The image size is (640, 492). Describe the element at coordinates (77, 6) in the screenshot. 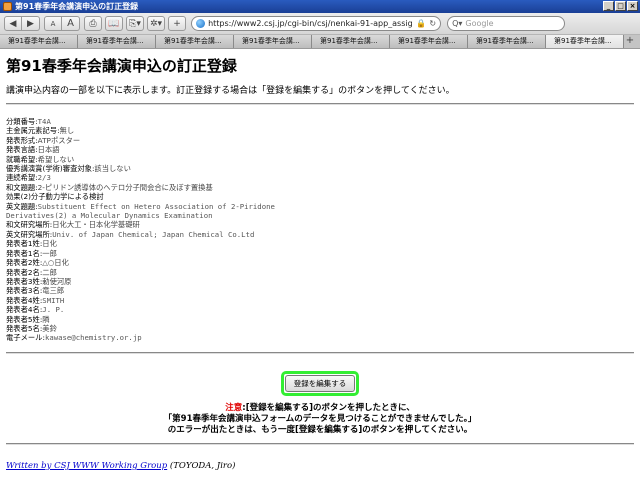

I see `window-title: 第91春季年会講演申込の訂正登録` at that location.